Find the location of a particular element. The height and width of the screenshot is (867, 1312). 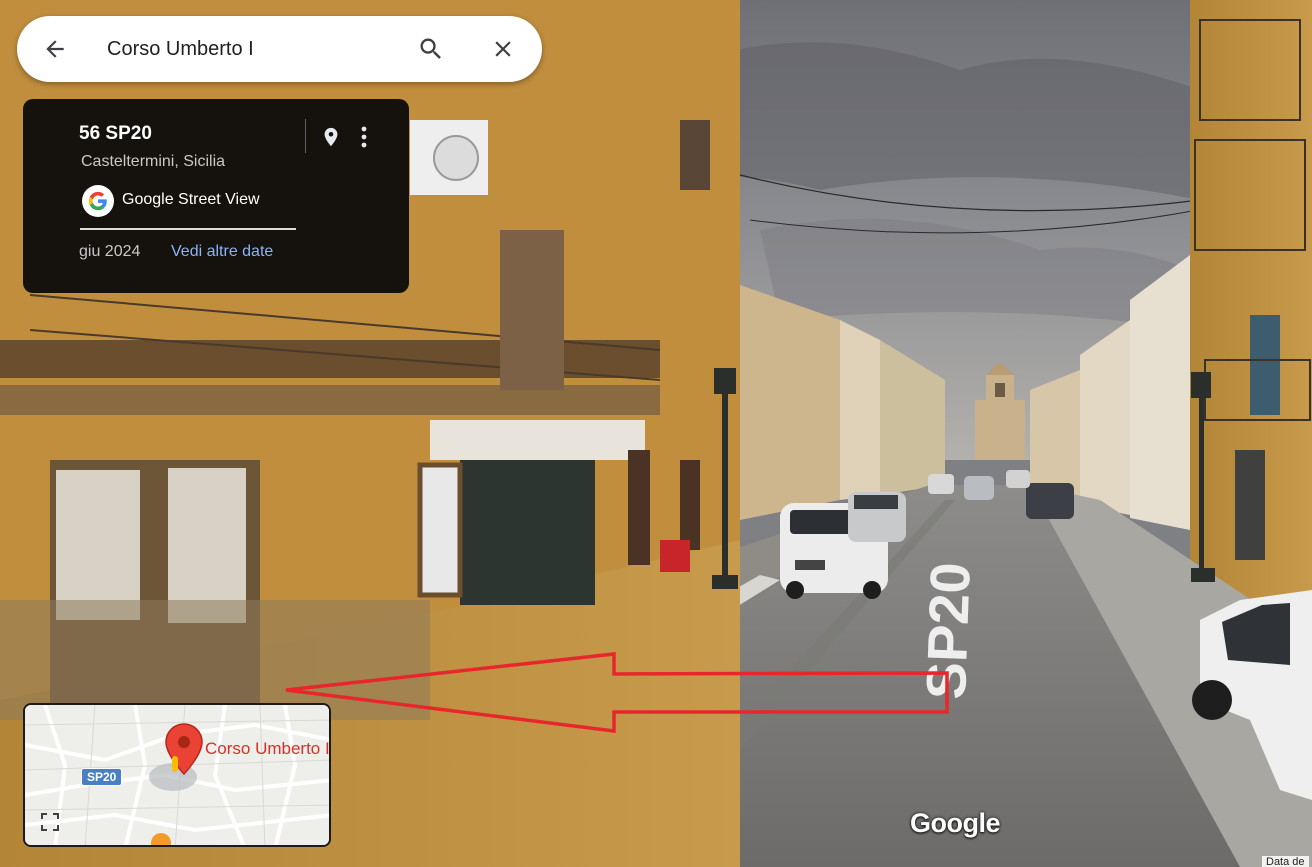

road-label-badge: SP20 is located at coordinates (102, 777).